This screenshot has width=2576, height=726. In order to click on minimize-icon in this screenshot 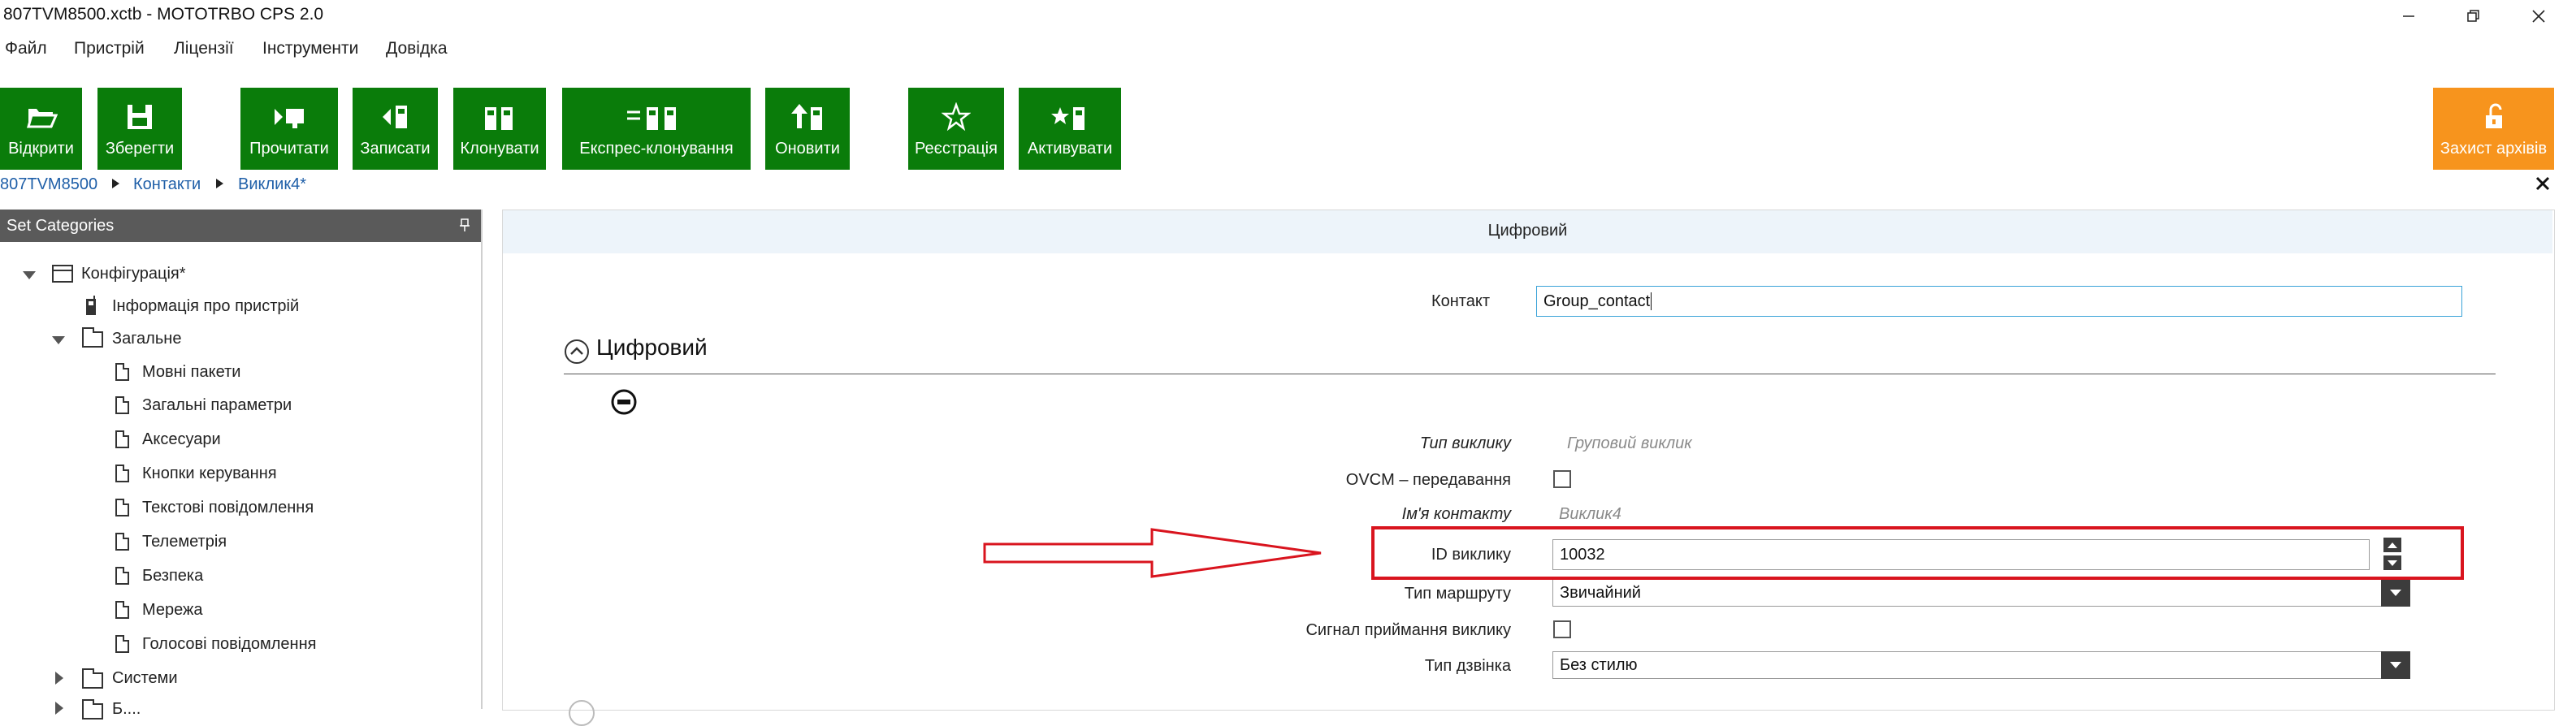, I will do `click(2408, 16)`.